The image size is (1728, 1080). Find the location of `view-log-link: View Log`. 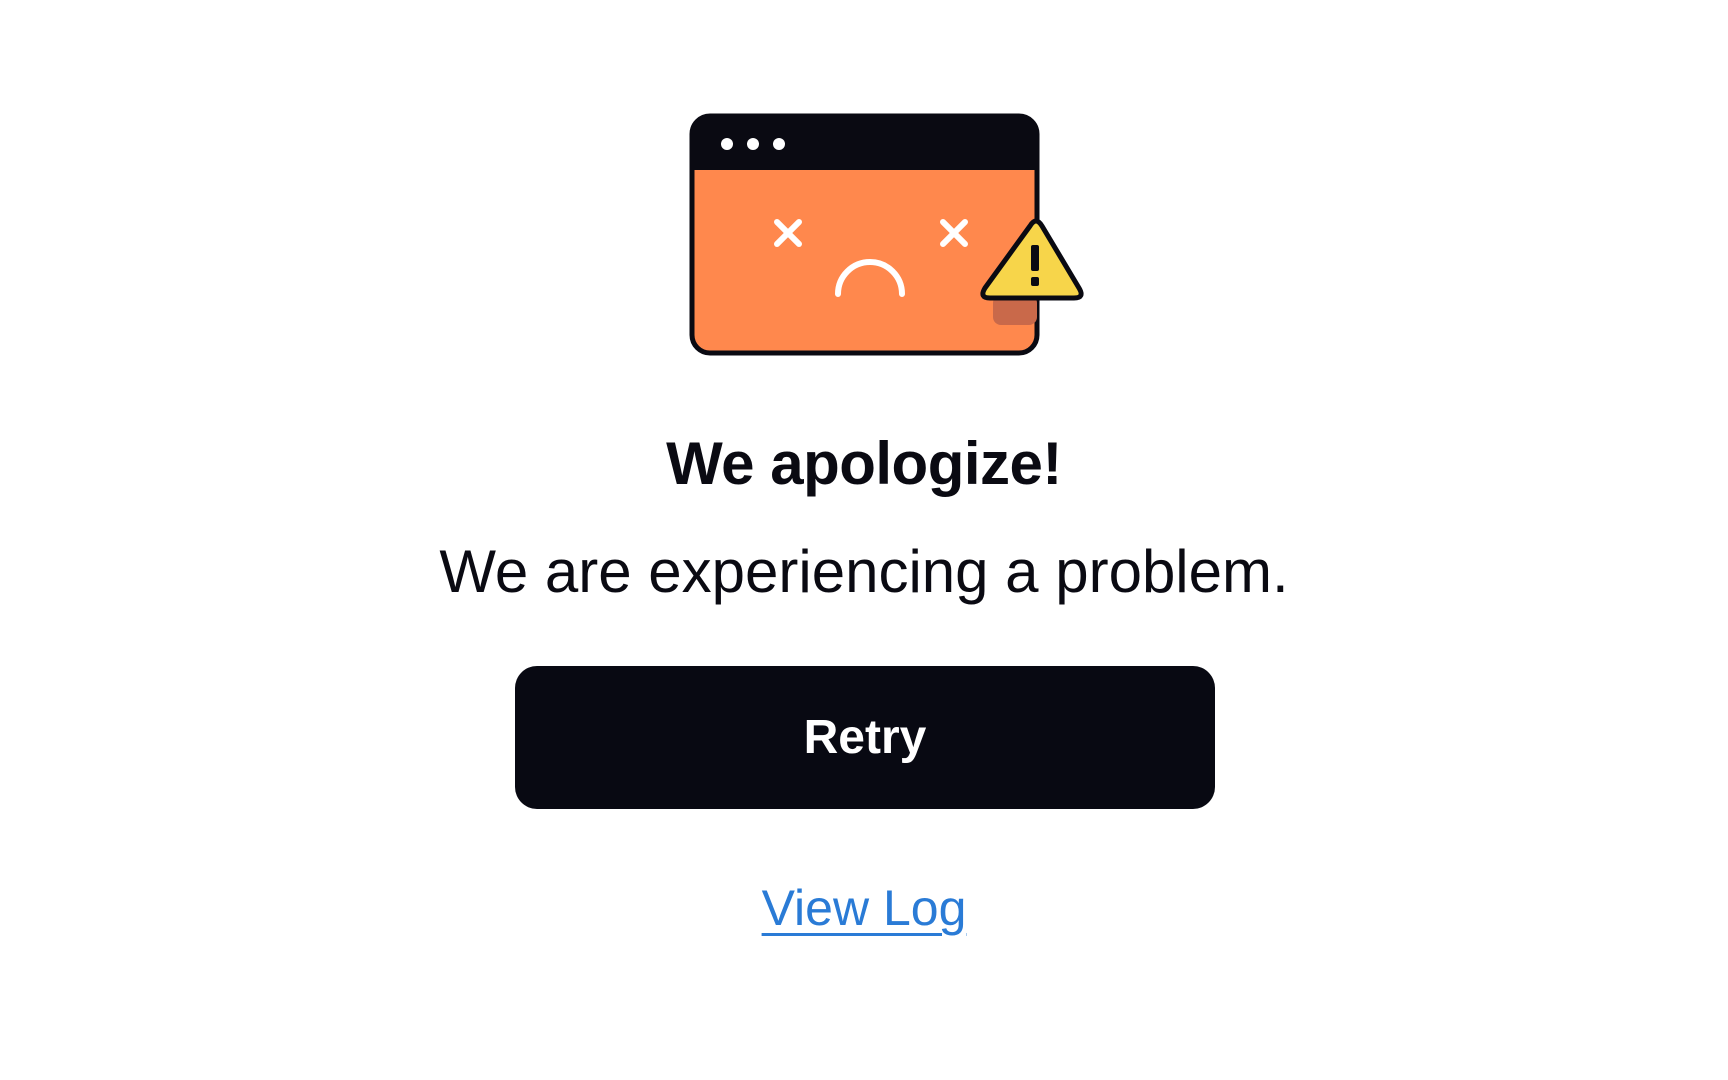

view-log-link: View Log is located at coordinates (864, 908).